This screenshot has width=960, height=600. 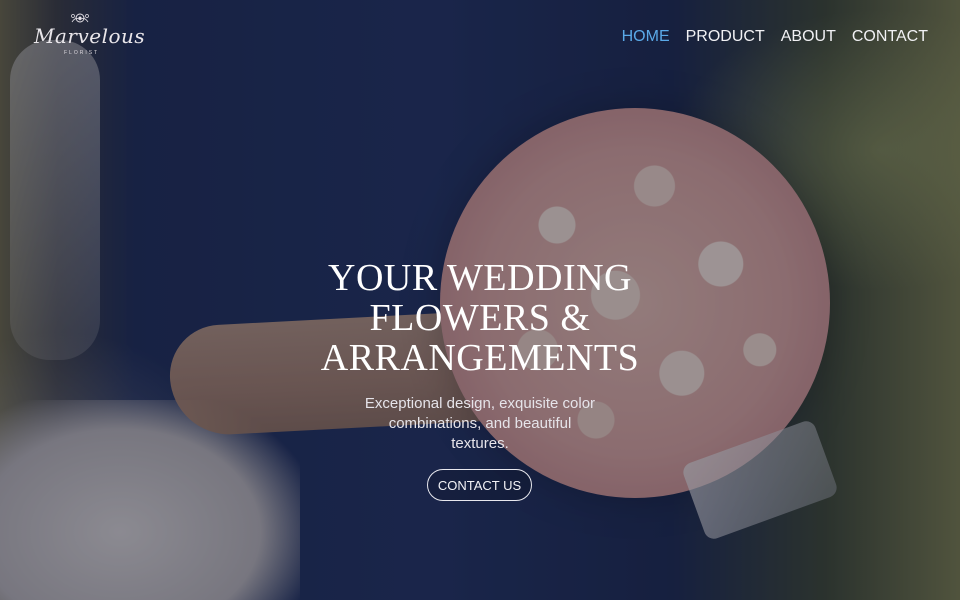 I want to click on brand-logo: Marvelous FLORIST, so click(x=89, y=35).